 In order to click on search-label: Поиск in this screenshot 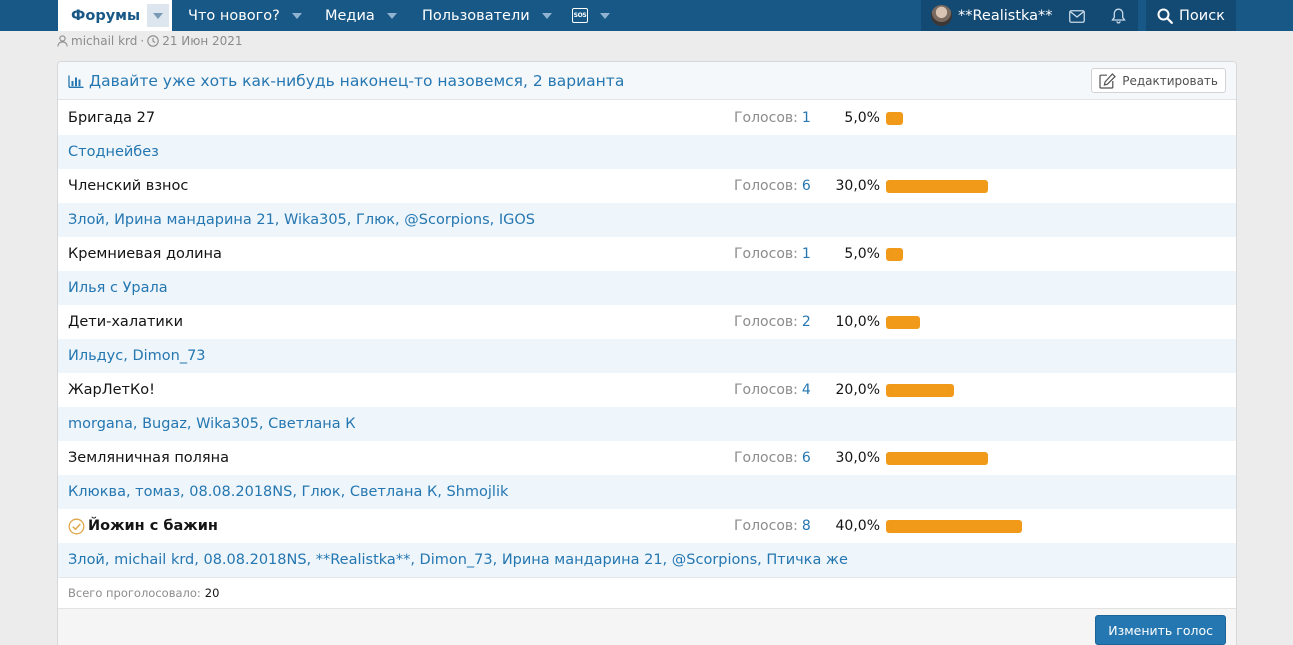, I will do `click(1202, 15)`.